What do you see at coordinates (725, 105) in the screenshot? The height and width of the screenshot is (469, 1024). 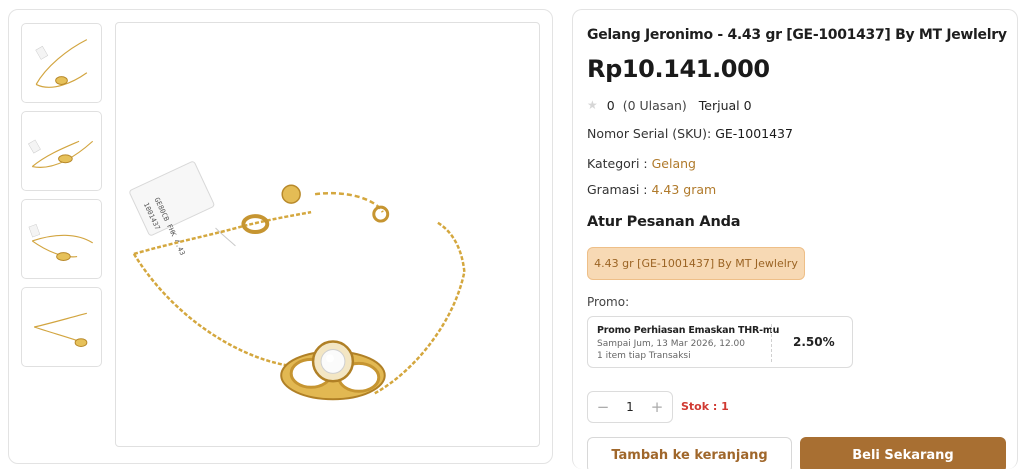 I see `sold-count: Terjual 0` at bounding box center [725, 105].